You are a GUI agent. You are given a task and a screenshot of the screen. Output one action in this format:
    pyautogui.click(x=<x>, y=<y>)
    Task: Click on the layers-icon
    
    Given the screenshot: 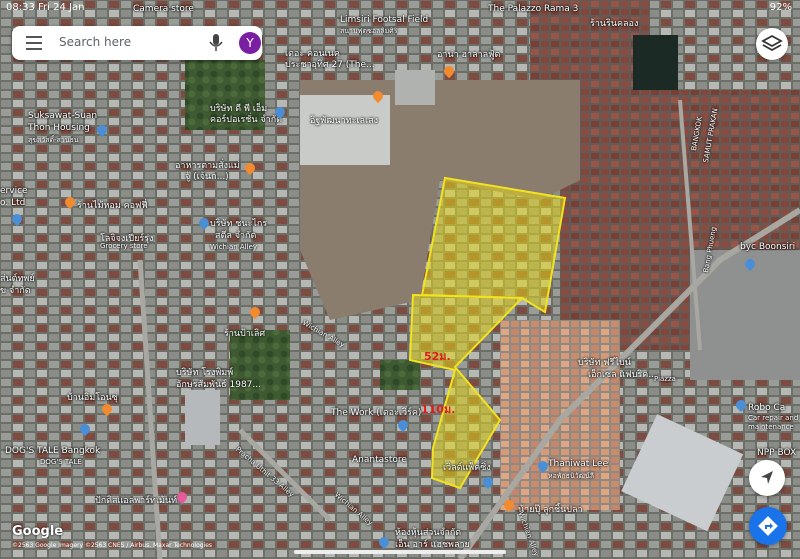 What is the action you would take?
    pyautogui.click(x=772, y=43)
    